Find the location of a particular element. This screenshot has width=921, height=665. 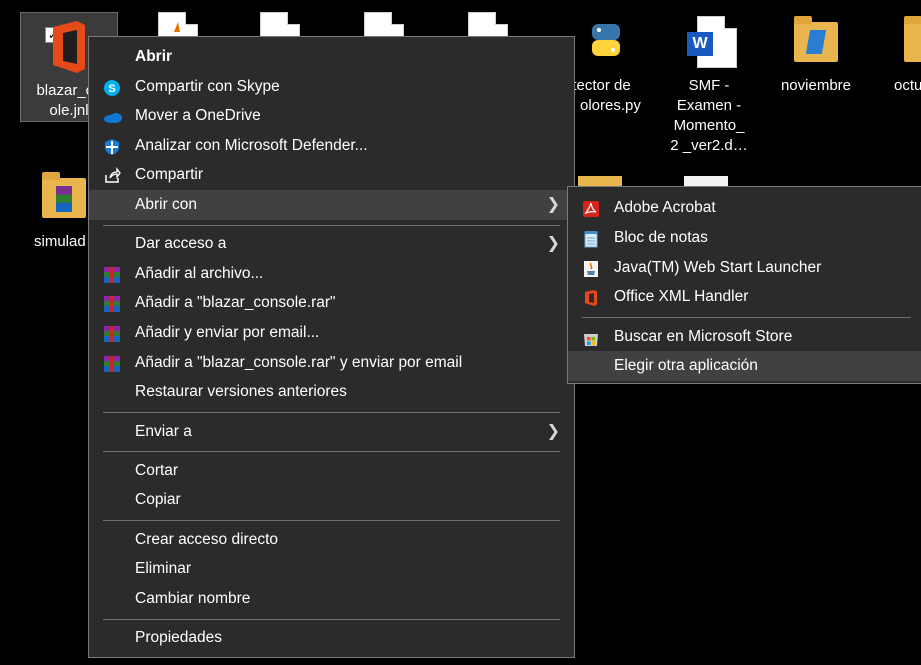

menu-item-copiar: Copiar is located at coordinates (331, 500).